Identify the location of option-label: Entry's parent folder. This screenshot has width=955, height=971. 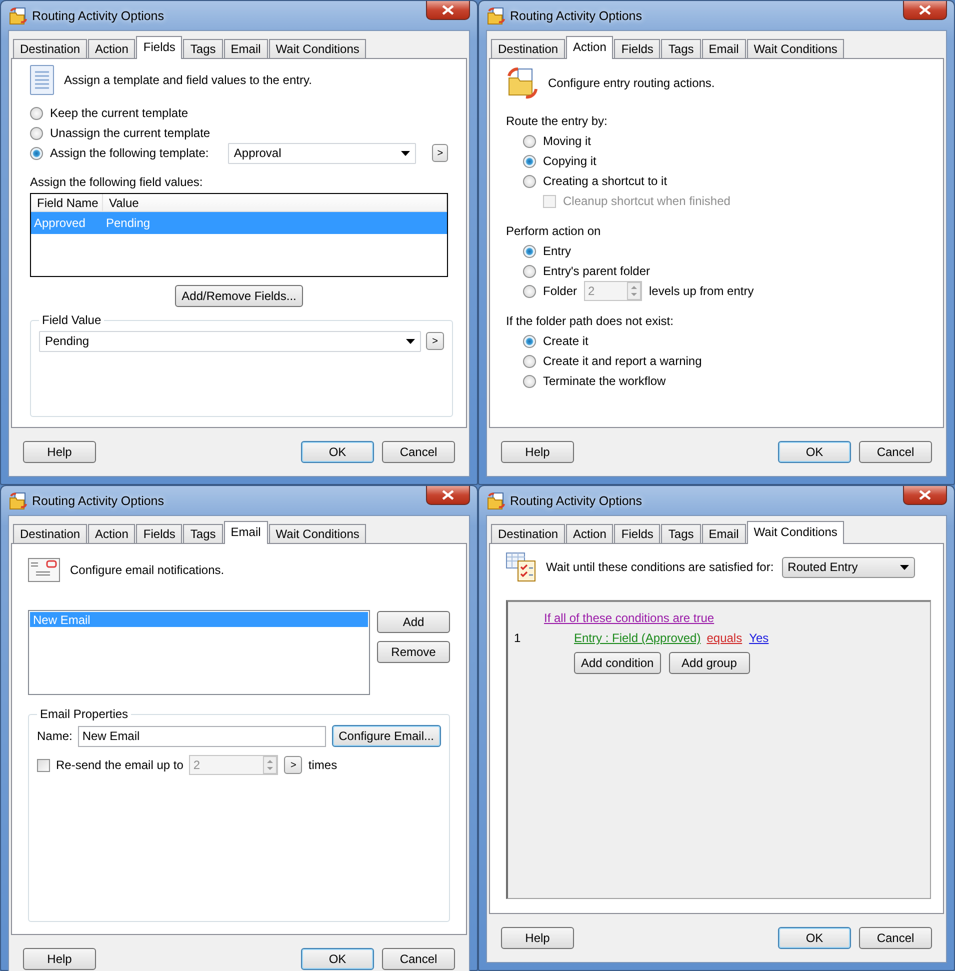
(596, 271).